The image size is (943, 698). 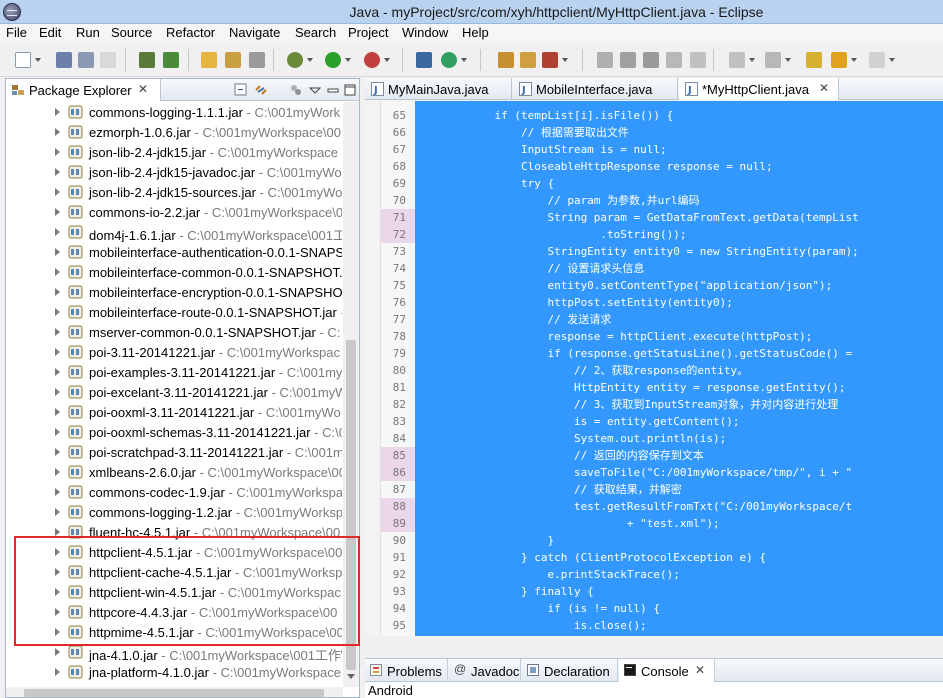 I want to click on tab-declaration: Declaration, so click(x=570, y=670).